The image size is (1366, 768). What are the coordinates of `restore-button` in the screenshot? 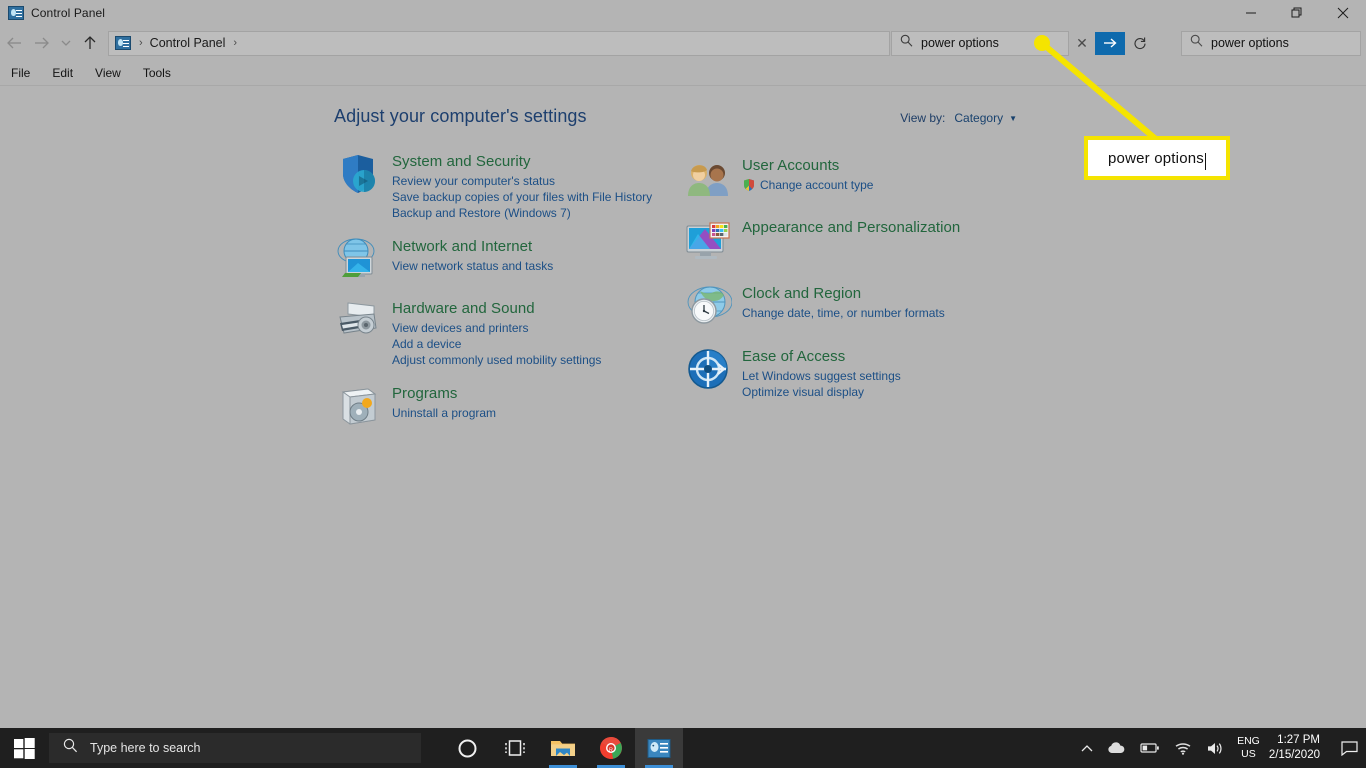 It's located at (1297, 13).